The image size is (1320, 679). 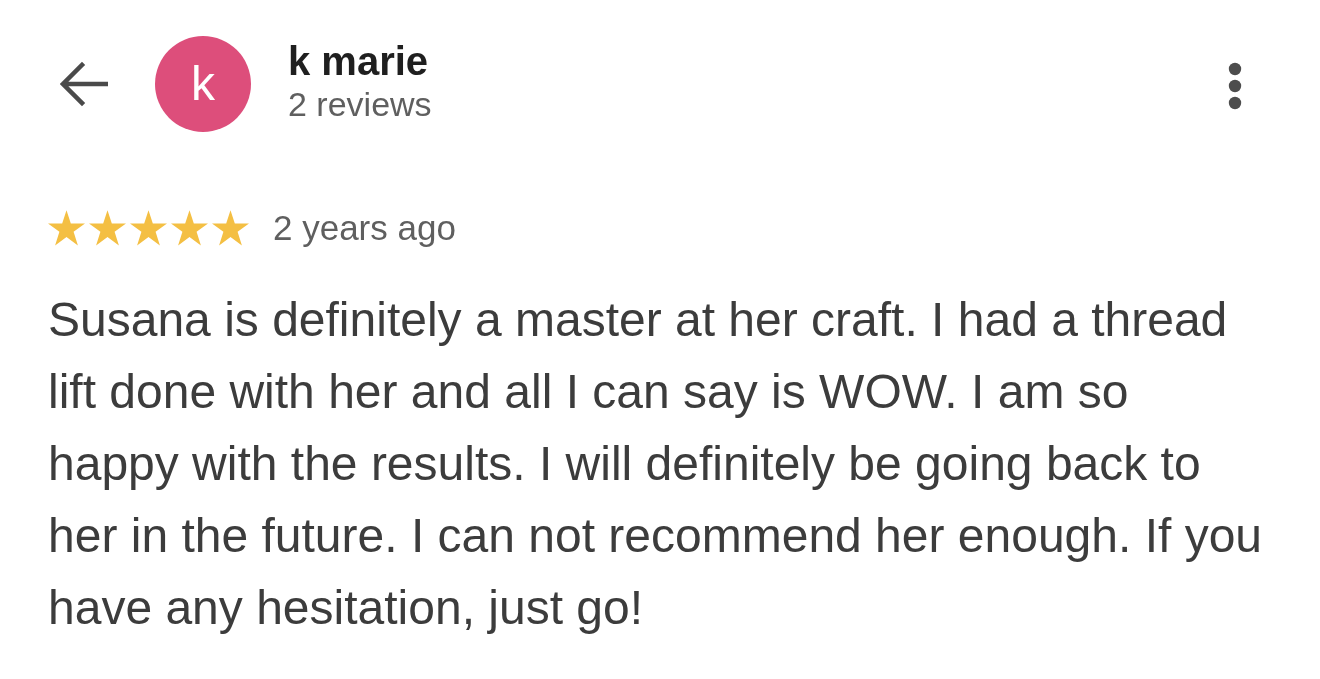 What do you see at coordinates (203, 84) in the screenshot?
I see `user-avatar: k` at bounding box center [203, 84].